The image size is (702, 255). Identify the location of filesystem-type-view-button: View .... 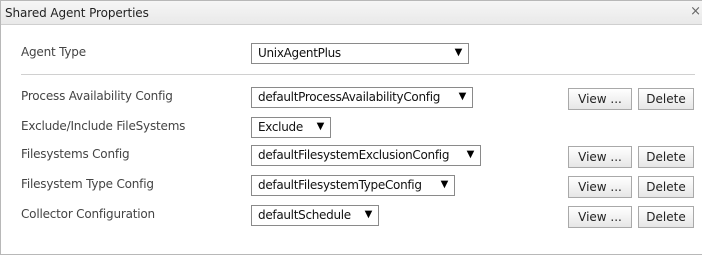
(600, 187).